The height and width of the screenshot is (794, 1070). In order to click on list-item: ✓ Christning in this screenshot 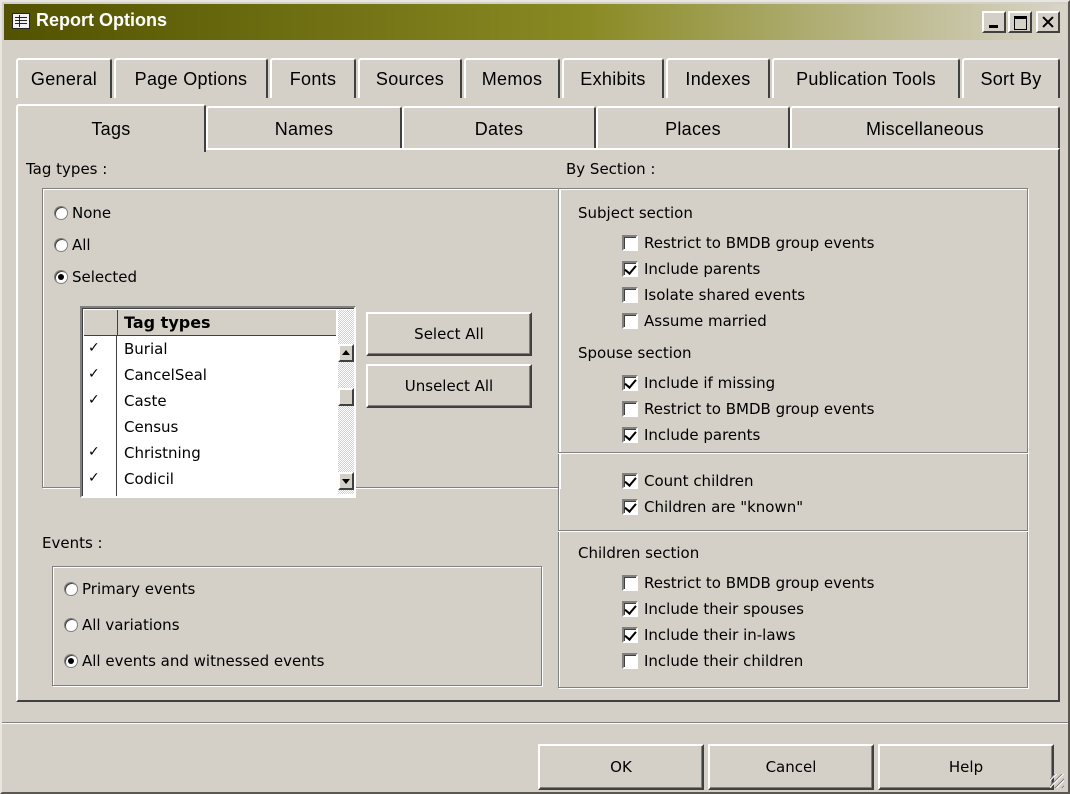, I will do `click(210, 455)`.